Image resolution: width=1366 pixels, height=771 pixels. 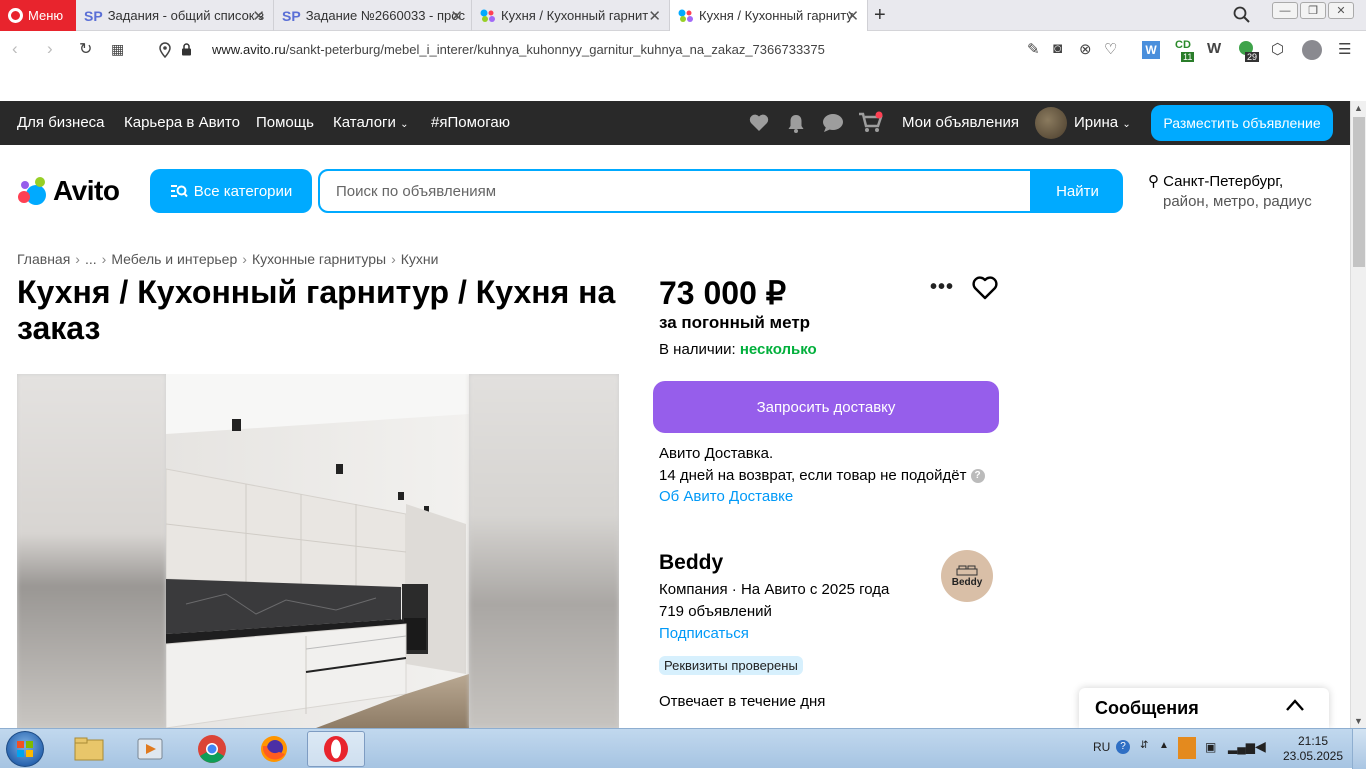 What do you see at coordinates (373, 15) in the screenshot?
I see `tab-task-2660033: SP Задание №2660033 - прос ✕` at bounding box center [373, 15].